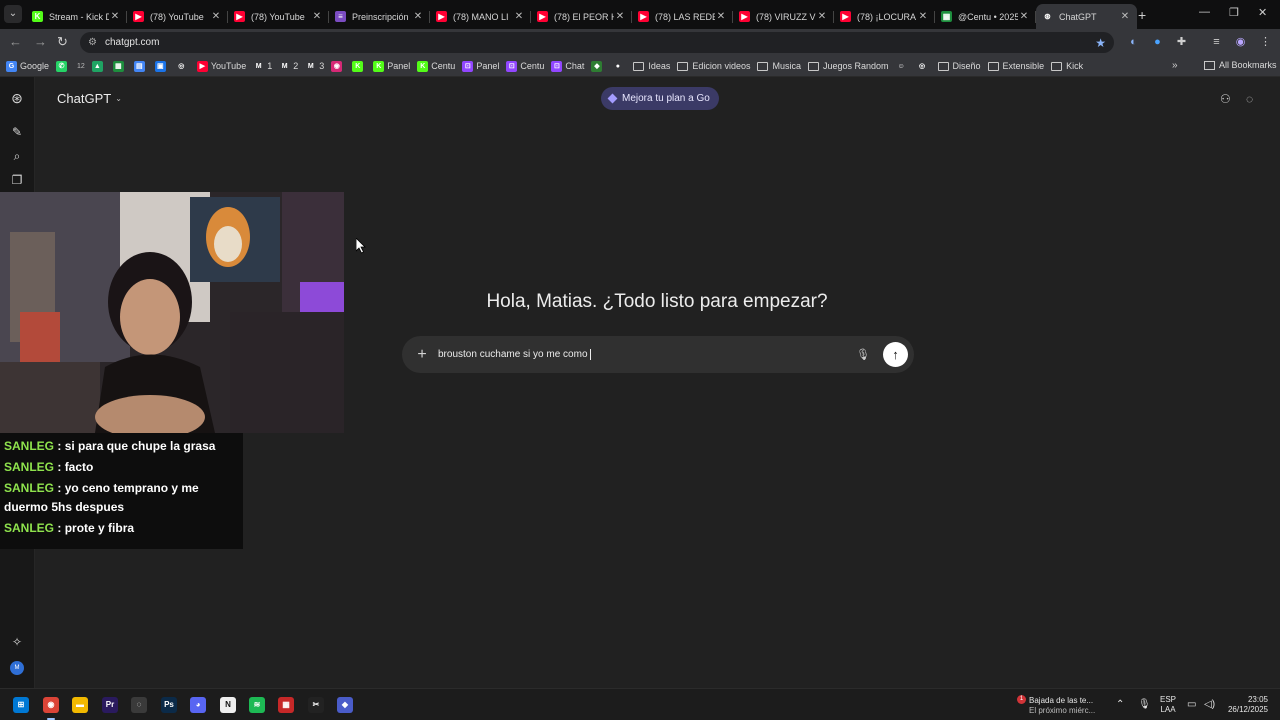 Image resolution: width=1280 pixels, height=720 pixels. I want to click on browser-tab: K Stream - Kick D ✕, so click(76, 16).